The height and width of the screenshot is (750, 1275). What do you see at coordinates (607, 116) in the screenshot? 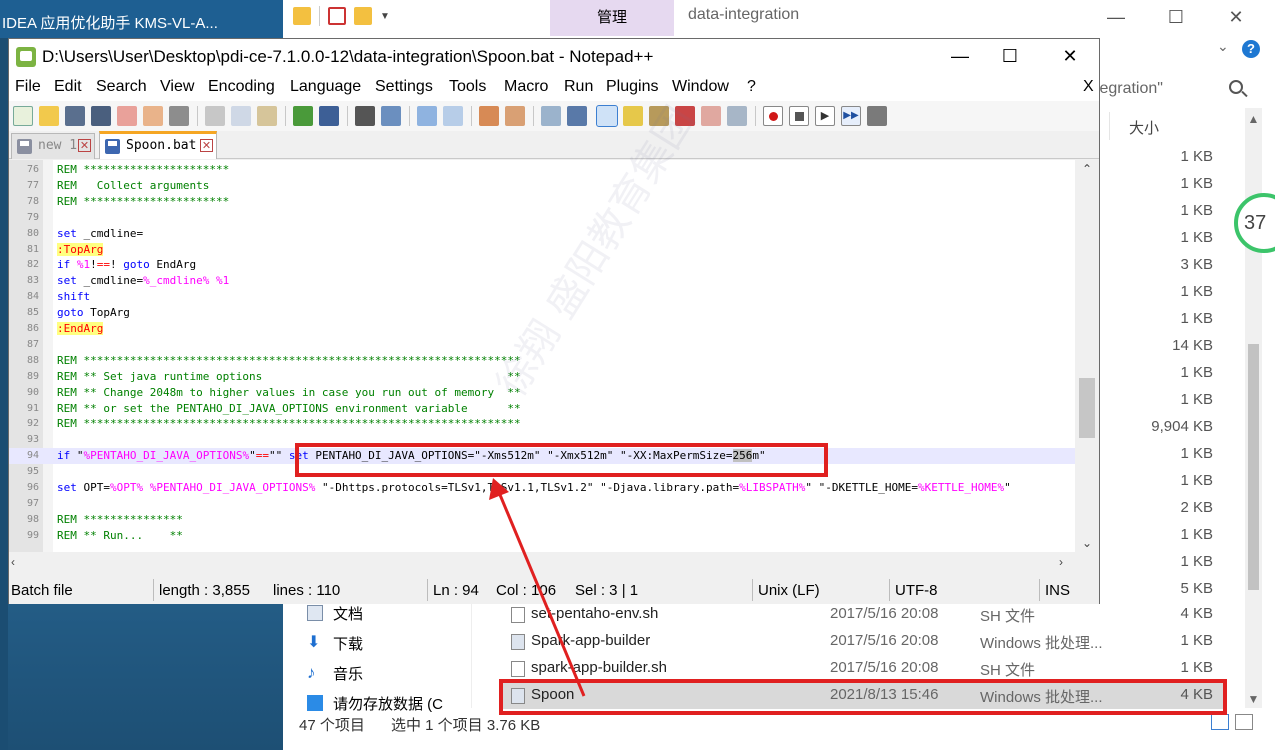
I see `indent-guide-icon` at bounding box center [607, 116].